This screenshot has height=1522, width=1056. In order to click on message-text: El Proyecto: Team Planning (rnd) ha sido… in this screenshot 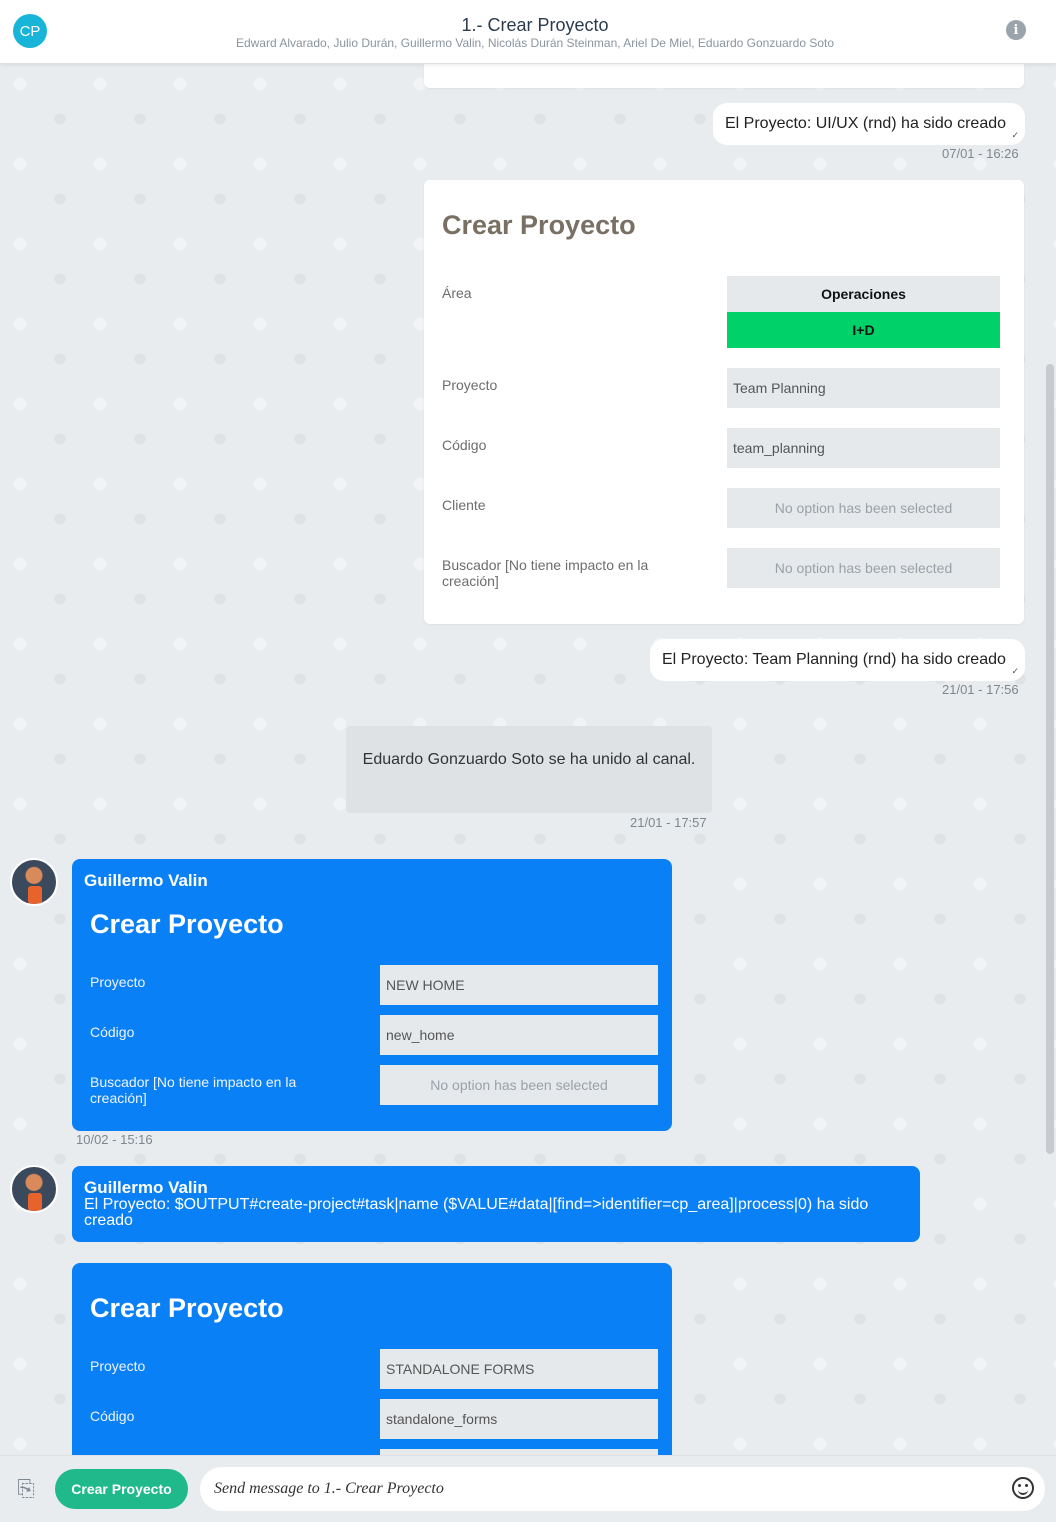, I will do `click(834, 659)`.